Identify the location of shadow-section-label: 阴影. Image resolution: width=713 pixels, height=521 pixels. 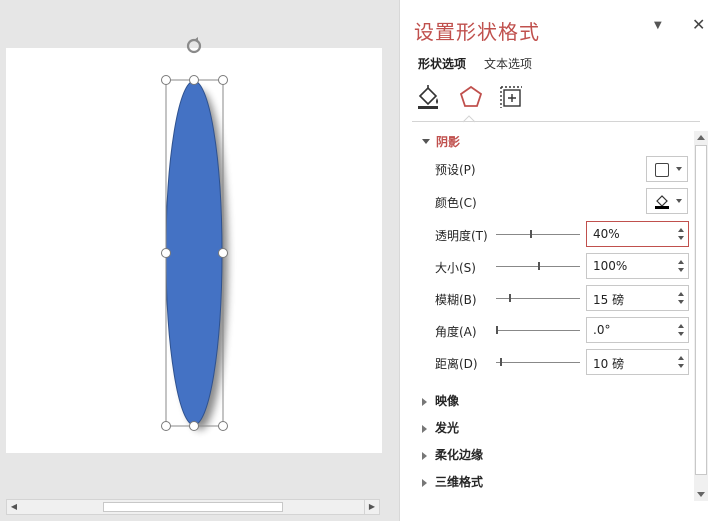
(448, 142).